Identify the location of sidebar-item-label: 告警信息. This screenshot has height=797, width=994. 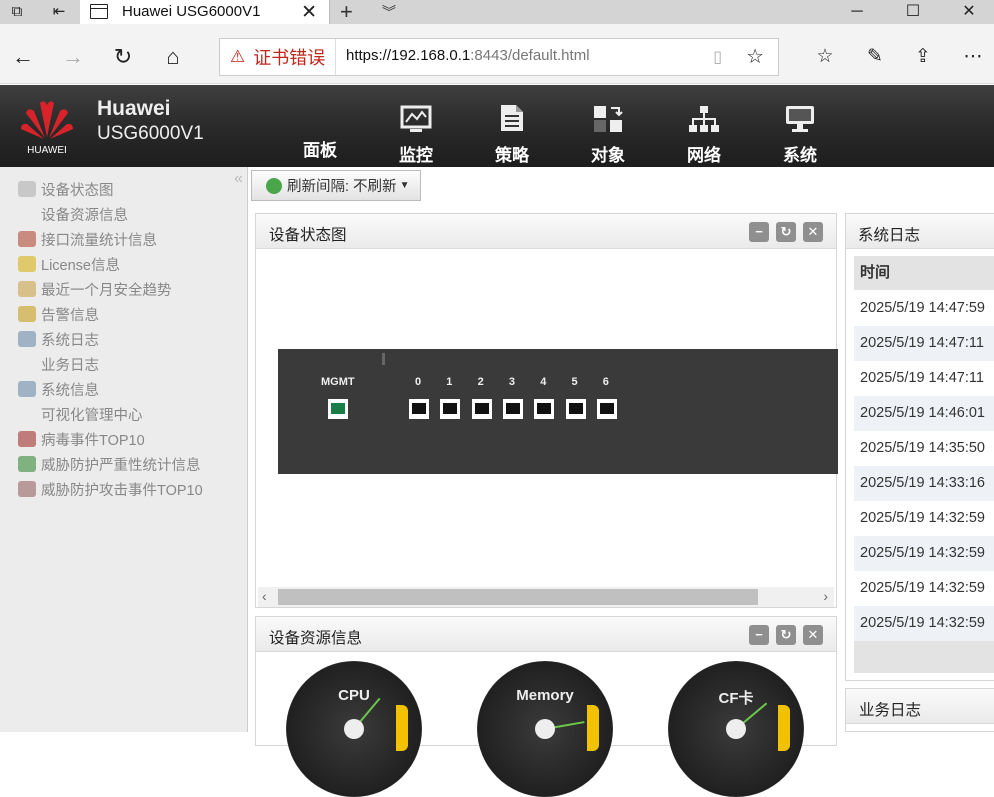
(70, 315).